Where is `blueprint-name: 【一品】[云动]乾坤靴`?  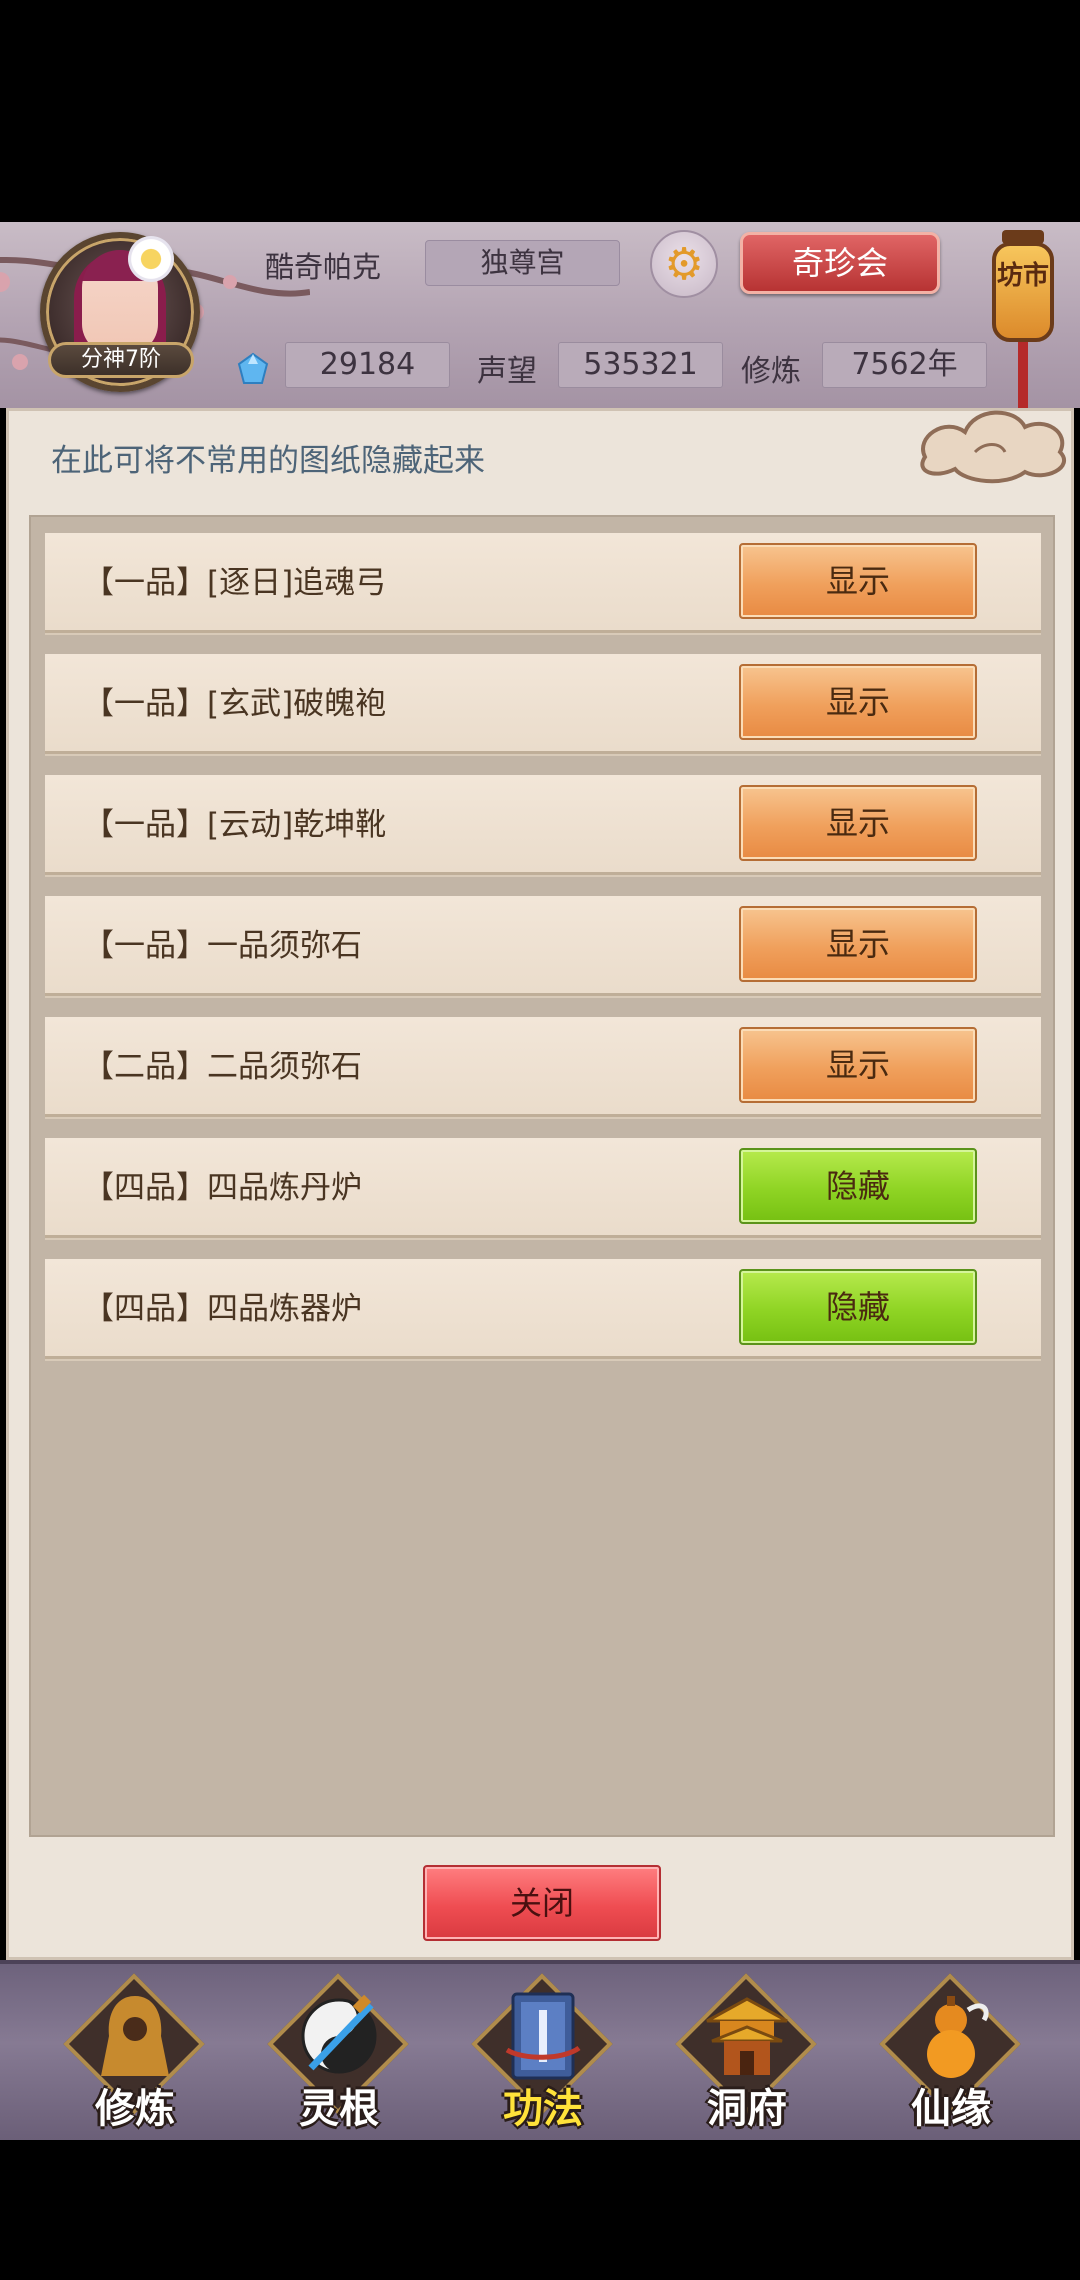
blueprint-name: 【一品】[云动]乾坤靴 is located at coordinates (235, 825).